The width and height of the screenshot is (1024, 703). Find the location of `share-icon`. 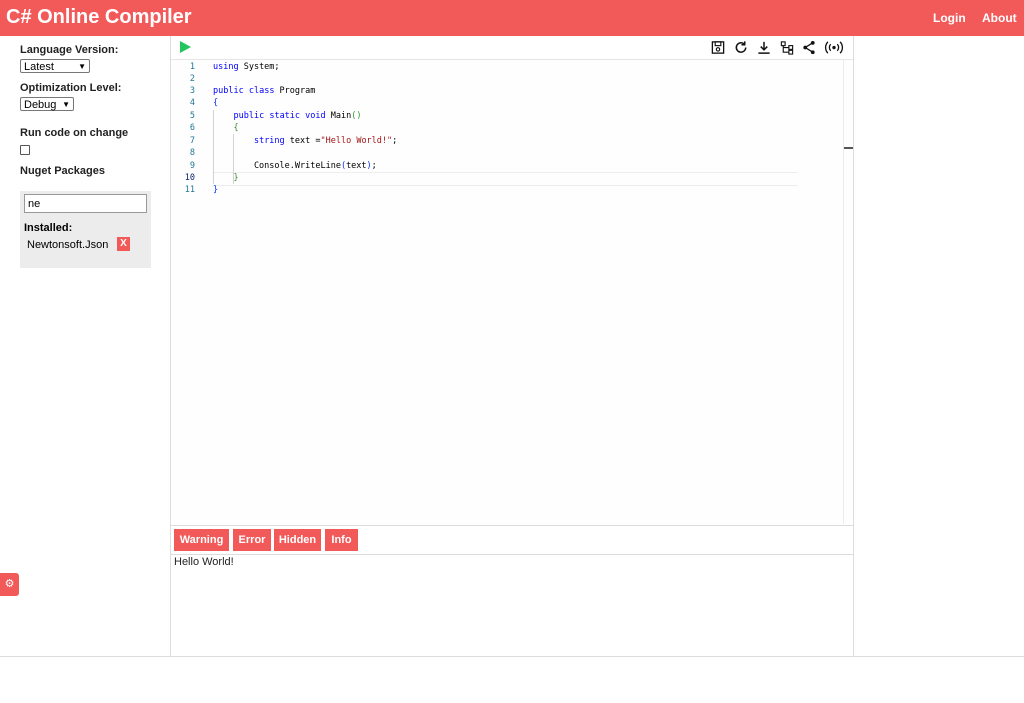

share-icon is located at coordinates (809, 47).